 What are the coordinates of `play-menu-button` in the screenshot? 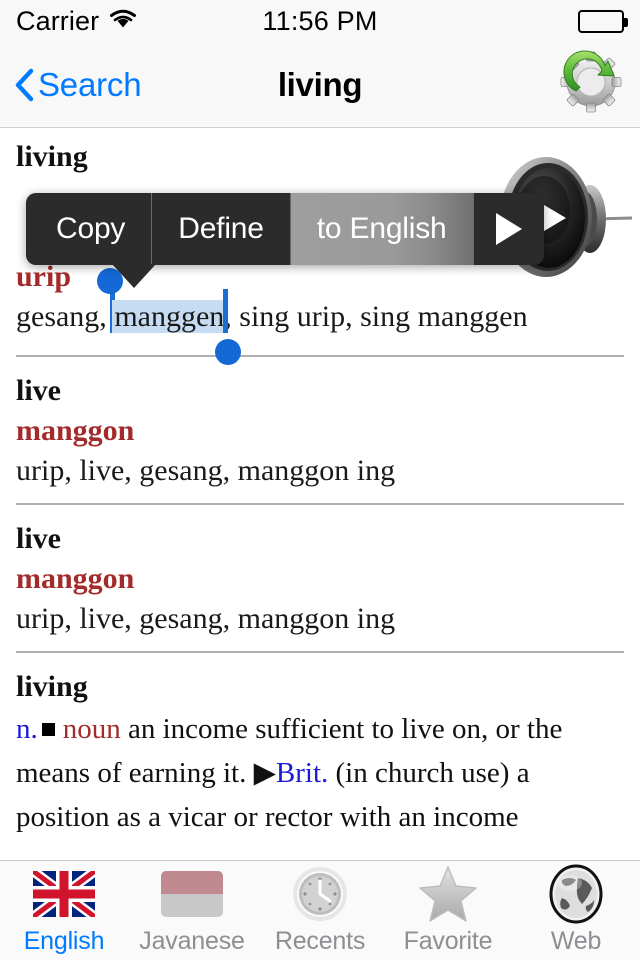 It's located at (508, 229).